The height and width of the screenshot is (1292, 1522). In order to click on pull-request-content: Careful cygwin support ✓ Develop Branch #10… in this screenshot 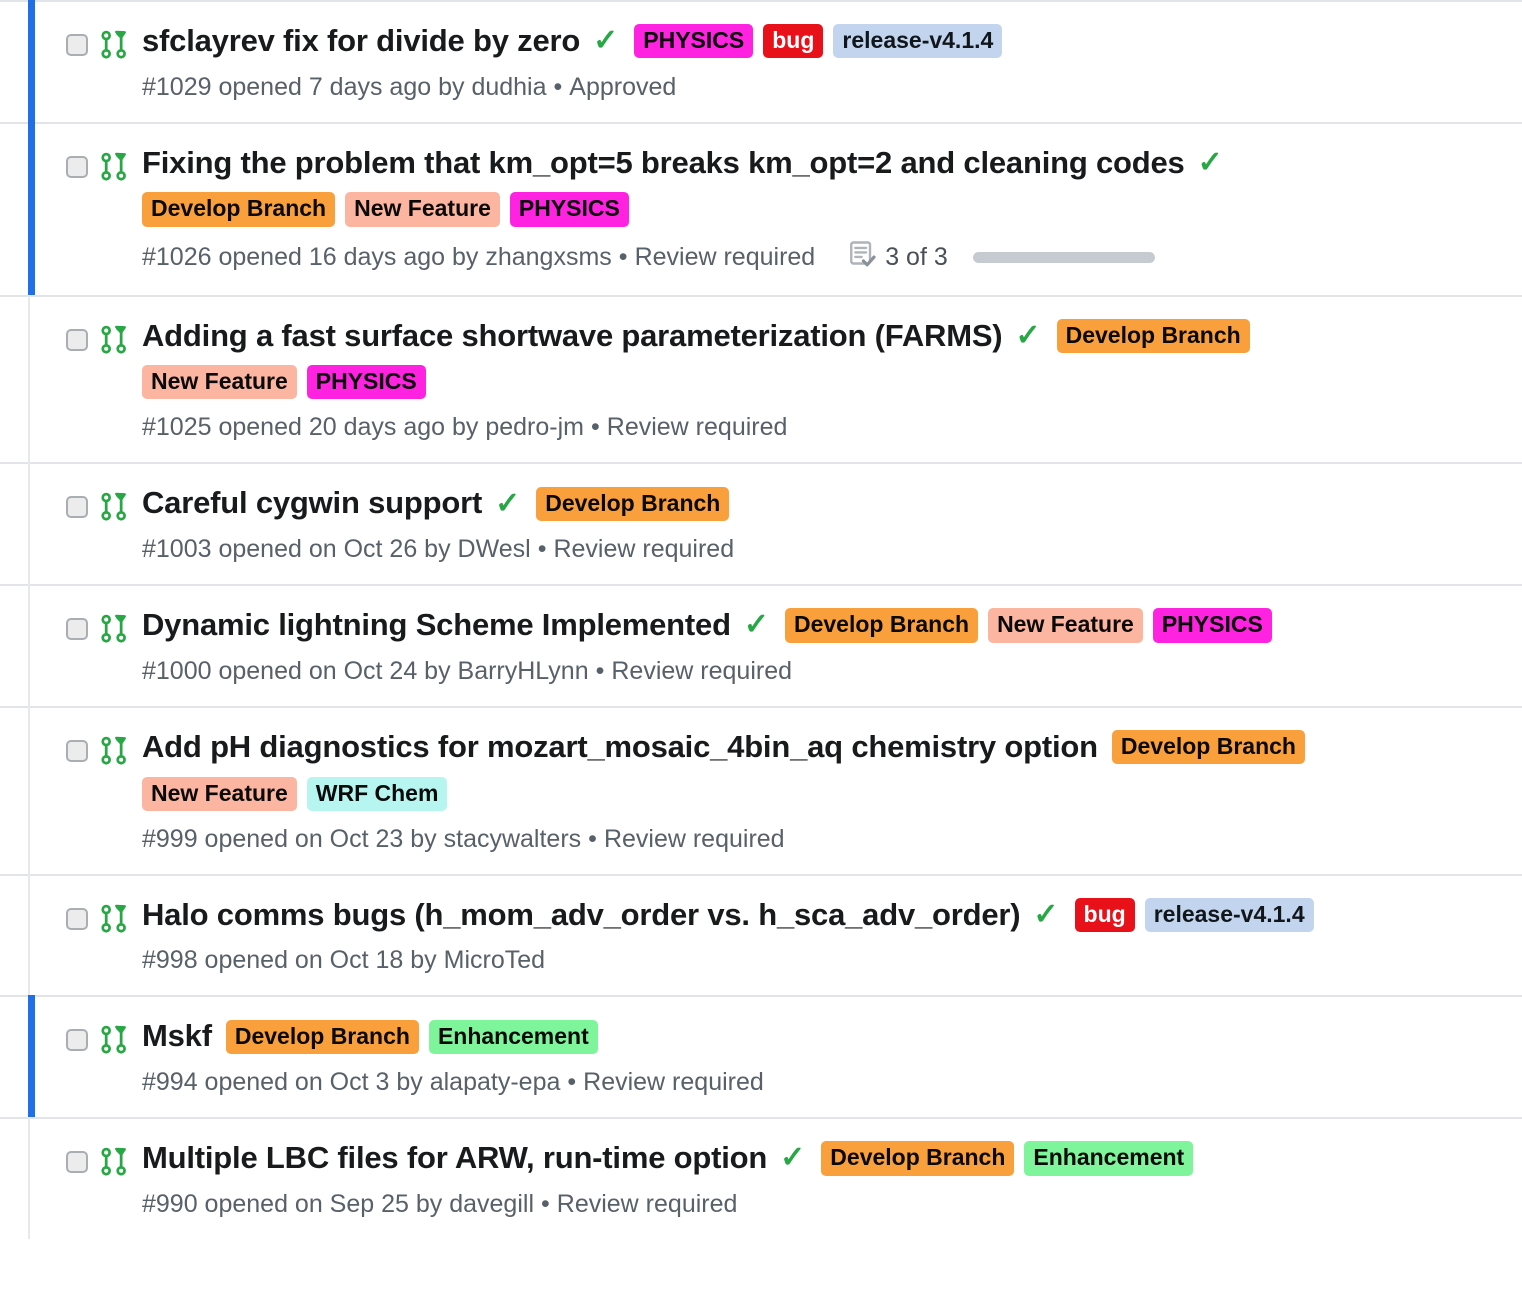, I will do `click(822, 525)`.